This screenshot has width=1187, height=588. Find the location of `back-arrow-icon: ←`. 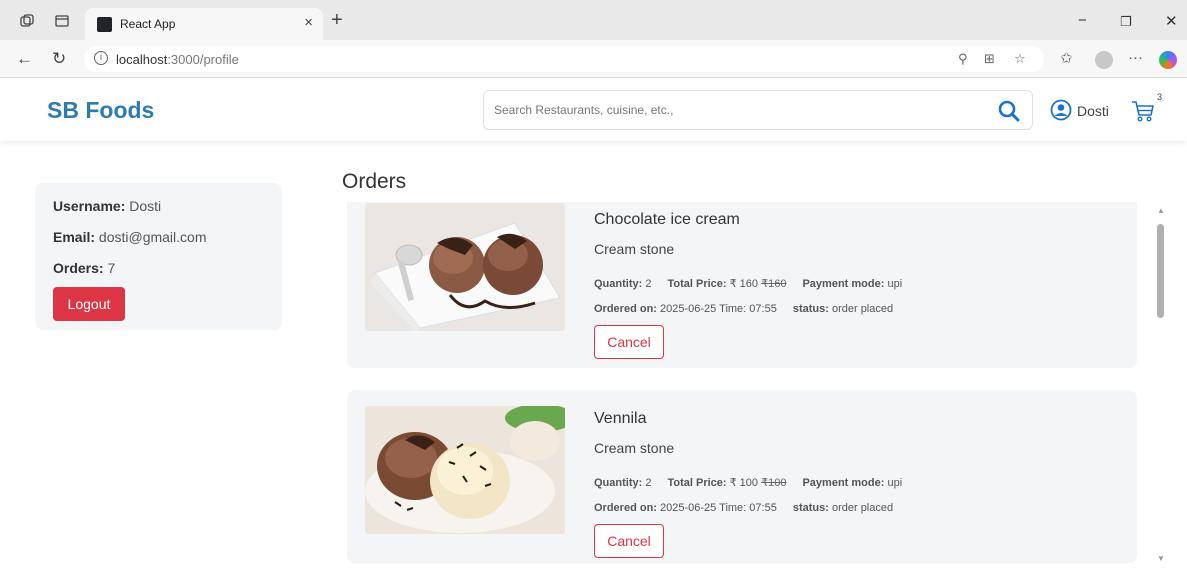

back-arrow-icon: ← is located at coordinates (24, 59).